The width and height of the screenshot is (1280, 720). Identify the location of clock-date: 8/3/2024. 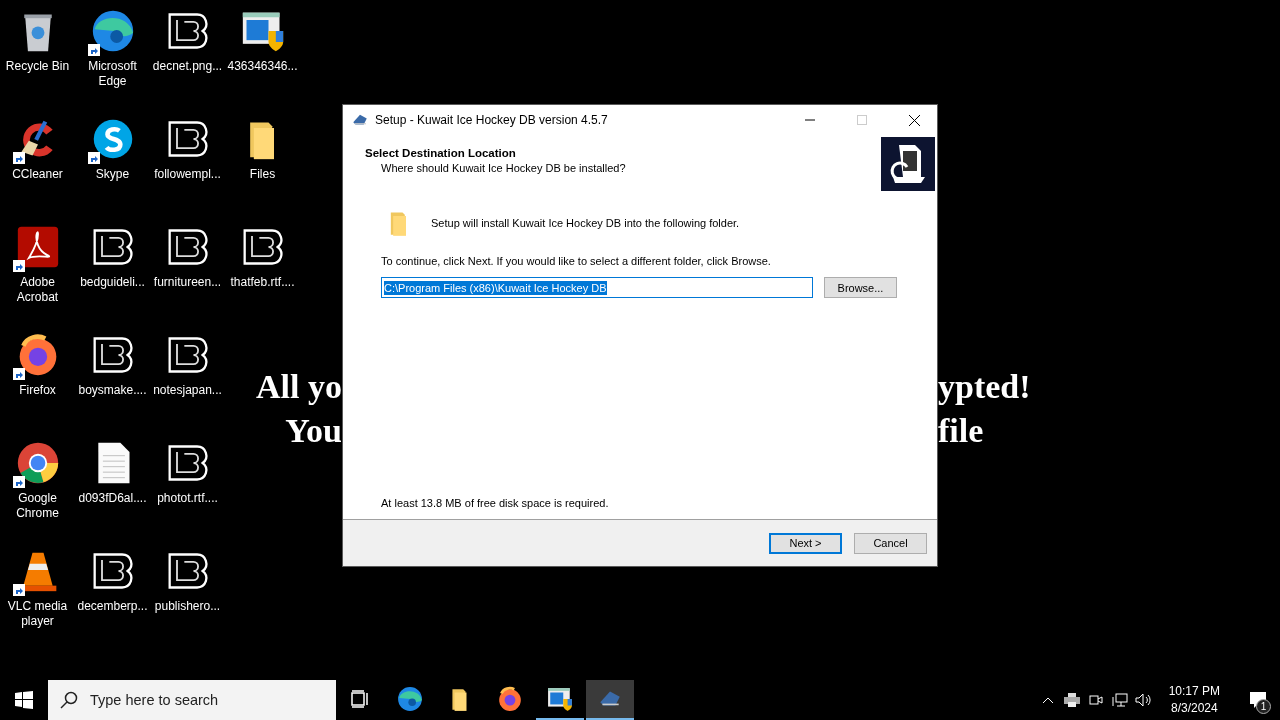
(1194, 708).